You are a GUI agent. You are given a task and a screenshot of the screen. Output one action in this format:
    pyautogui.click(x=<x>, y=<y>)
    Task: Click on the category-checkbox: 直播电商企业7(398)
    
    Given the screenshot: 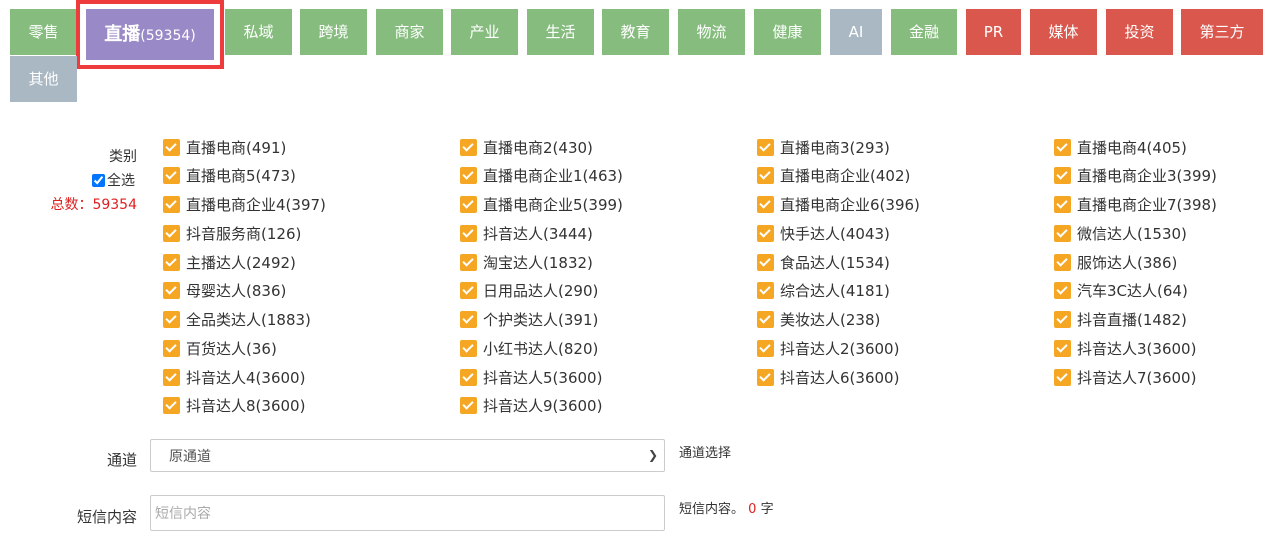 What is the action you would take?
    pyautogui.click(x=1135, y=205)
    